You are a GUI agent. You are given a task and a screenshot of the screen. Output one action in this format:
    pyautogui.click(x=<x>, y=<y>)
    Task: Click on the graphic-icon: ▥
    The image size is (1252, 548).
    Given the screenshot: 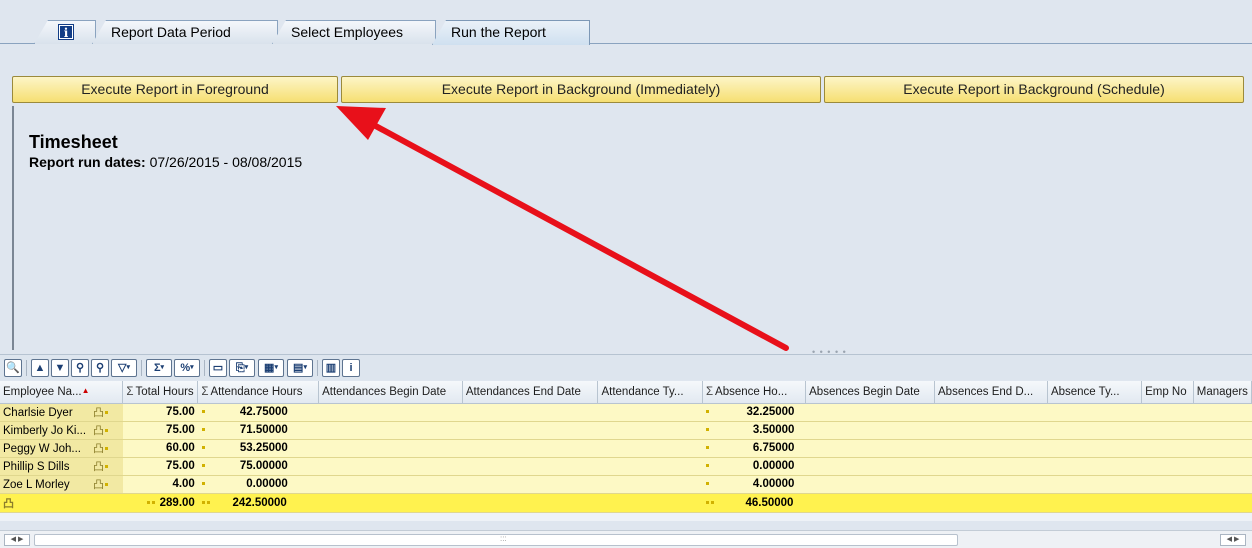 What is the action you would take?
    pyautogui.click(x=331, y=368)
    